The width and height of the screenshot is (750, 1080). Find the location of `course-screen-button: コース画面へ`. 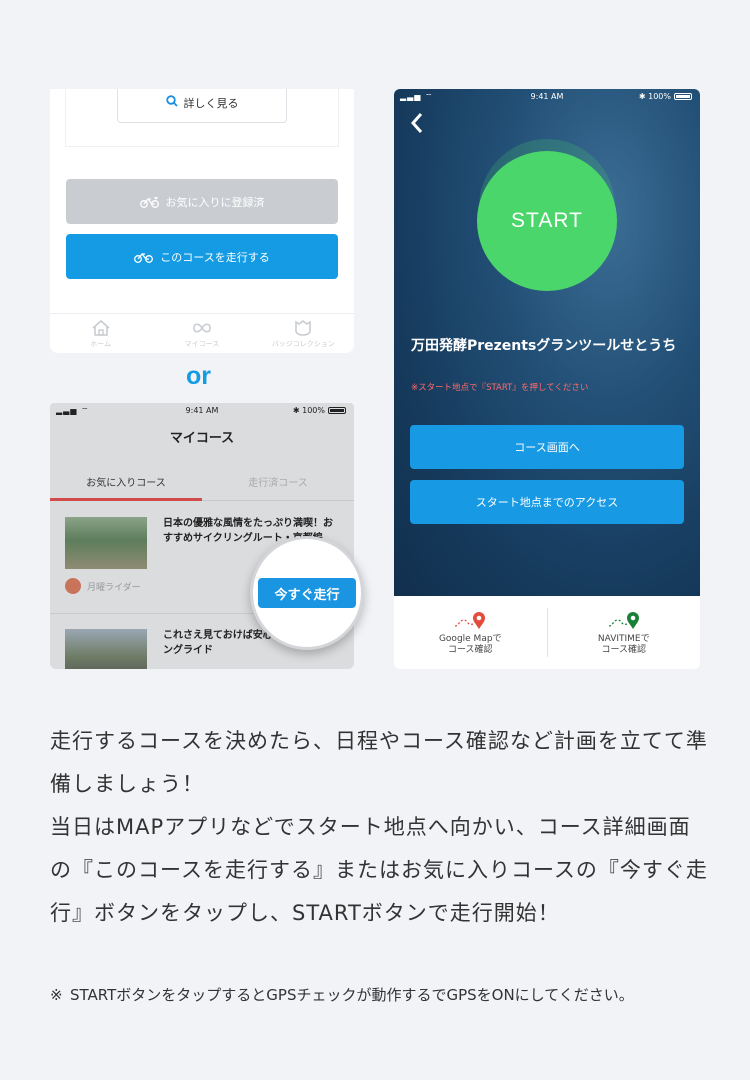

course-screen-button: コース画面へ is located at coordinates (547, 447).